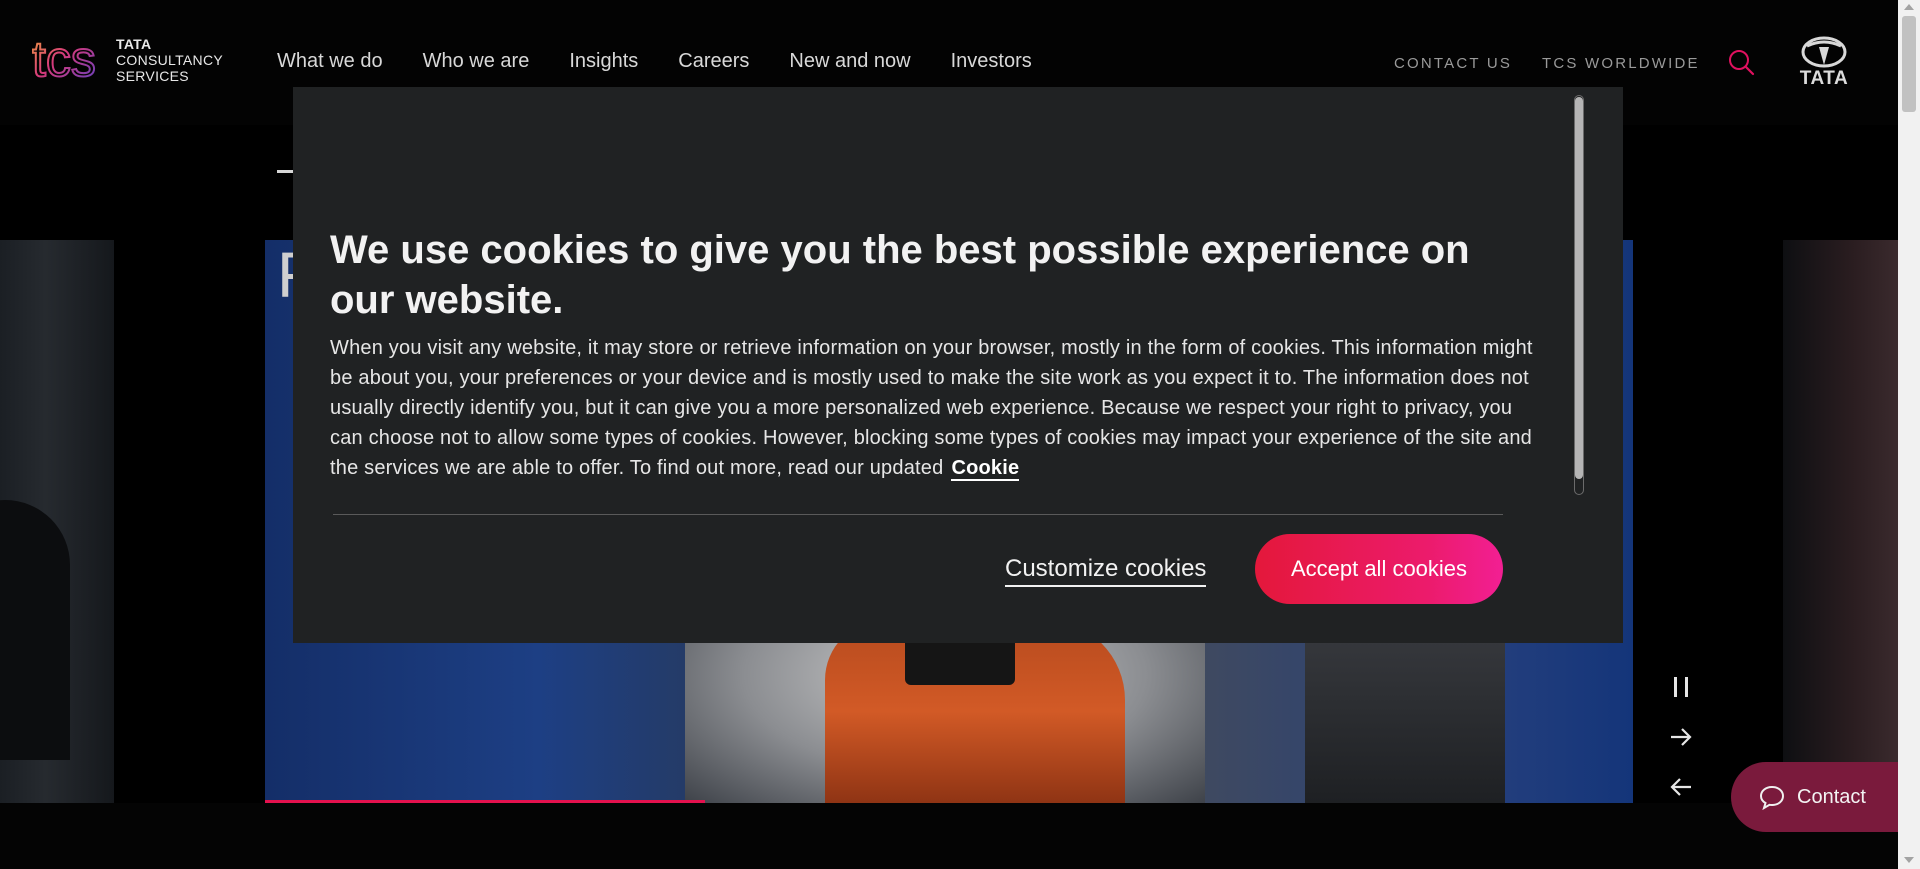 Image resolution: width=1920 pixels, height=869 pixels. What do you see at coordinates (134, 44) in the screenshot?
I see `logo-line-1: TATA` at bounding box center [134, 44].